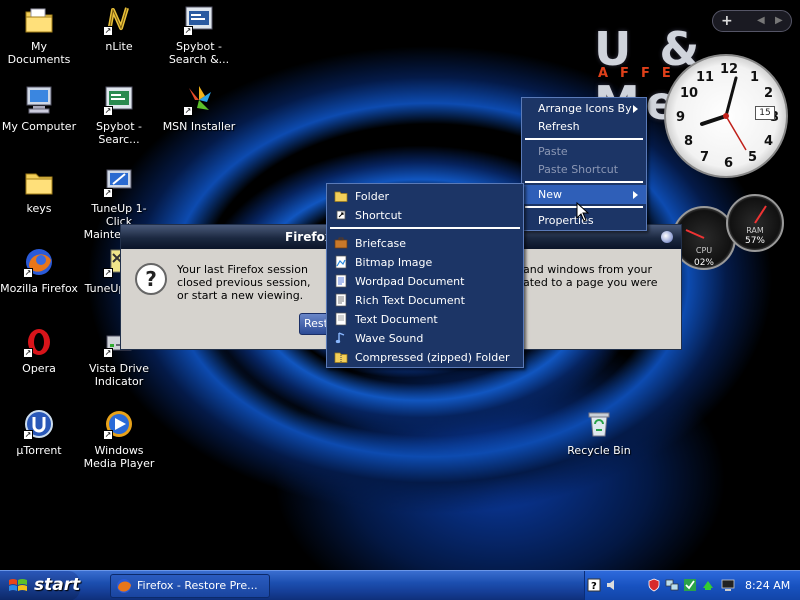  I want to click on question-icon: ?, so click(151, 279).